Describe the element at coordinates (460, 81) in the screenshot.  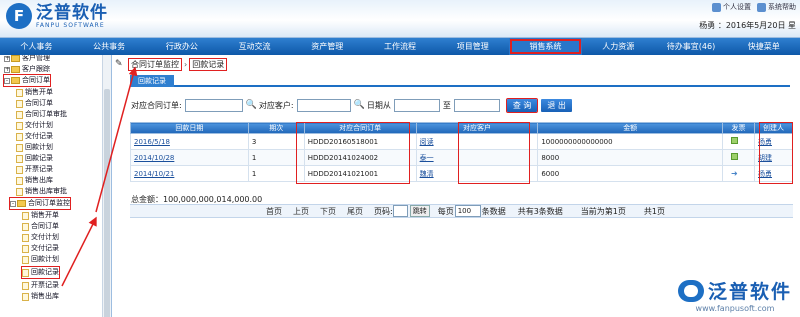
I see `tab-bar: 回款记录` at that location.